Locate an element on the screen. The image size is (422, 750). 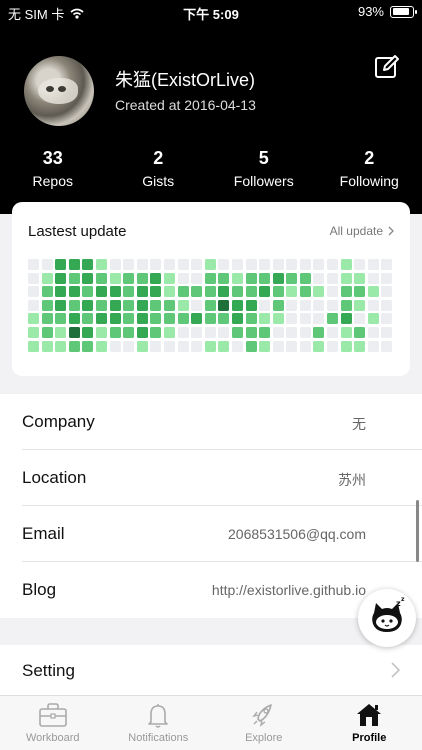
stat-label: Followers is located at coordinates (263, 181).